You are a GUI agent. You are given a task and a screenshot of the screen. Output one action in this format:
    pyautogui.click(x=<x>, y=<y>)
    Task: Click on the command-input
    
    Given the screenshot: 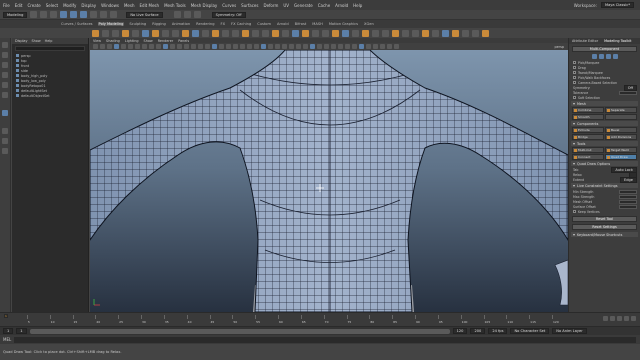 What is the action you would take?
    pyautogui.click(x=325, y=339)
    